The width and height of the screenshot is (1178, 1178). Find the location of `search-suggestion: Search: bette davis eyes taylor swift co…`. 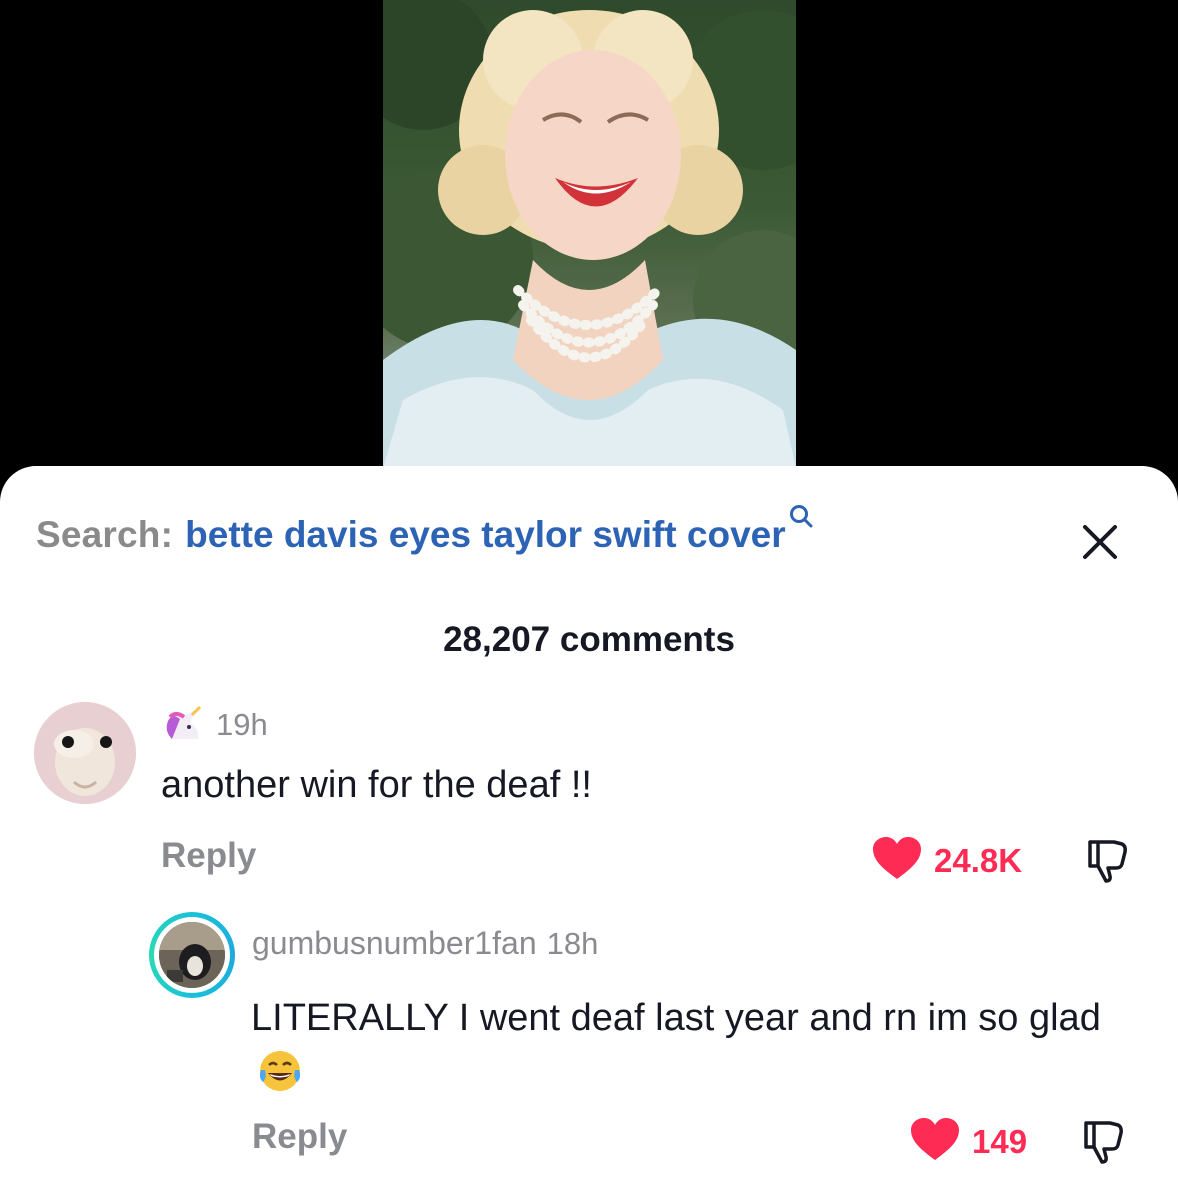

search-suggestion: Search: bette davis eyes taylor swift co… is located at coordinates (425, 534).